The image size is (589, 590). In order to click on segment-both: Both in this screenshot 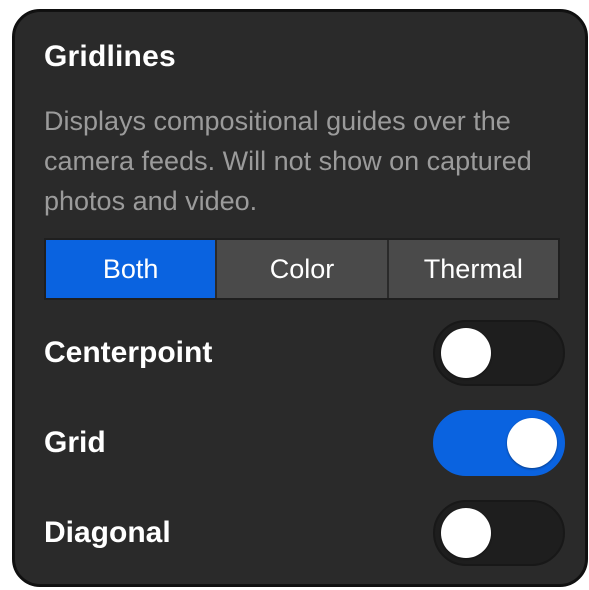, I will do `click(131, 269)`.